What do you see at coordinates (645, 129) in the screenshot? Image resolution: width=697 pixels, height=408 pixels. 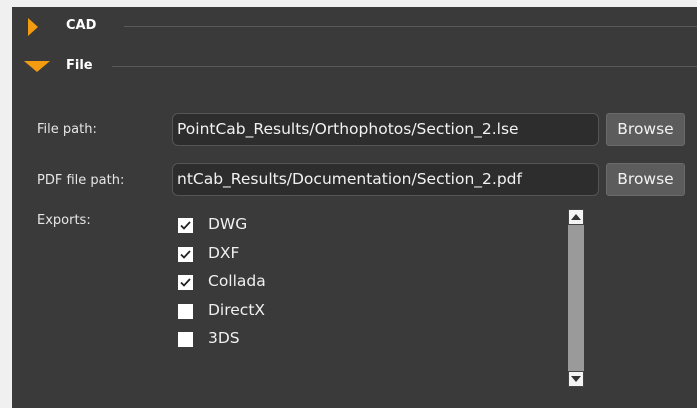 I see `file-path-browse-button: Browse` at bounding box center [645, 129].